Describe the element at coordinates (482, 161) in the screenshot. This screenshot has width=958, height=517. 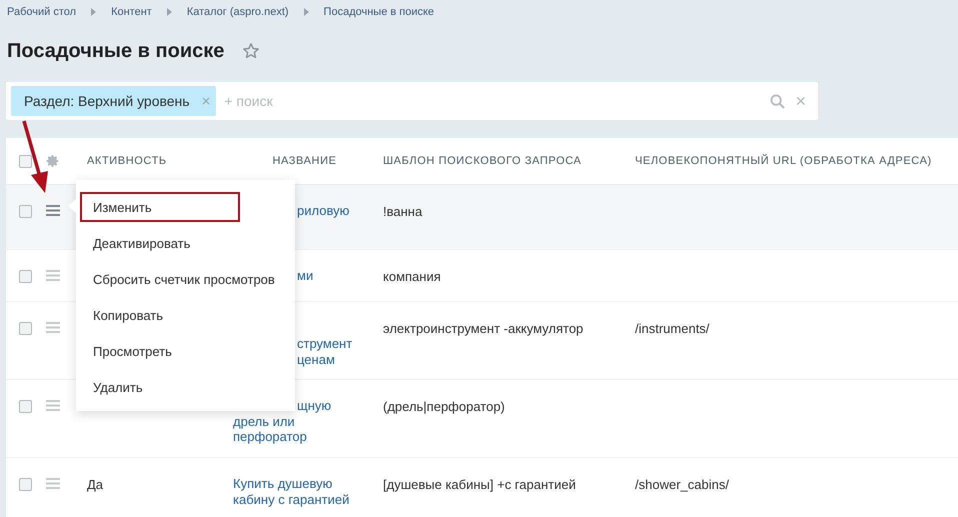
I see `column-header: ШАБЛОН ПОИСКОВОГО ЗАПРОСА` at that location.